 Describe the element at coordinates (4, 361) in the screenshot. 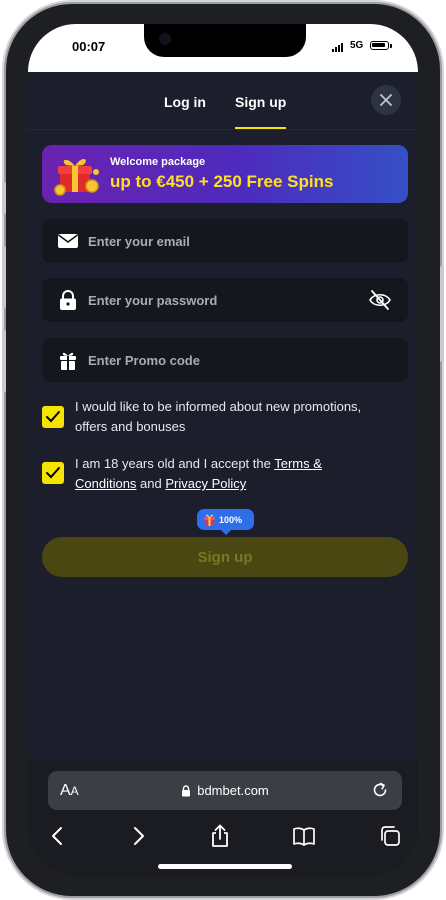

I see `volume-down-button` at that location.